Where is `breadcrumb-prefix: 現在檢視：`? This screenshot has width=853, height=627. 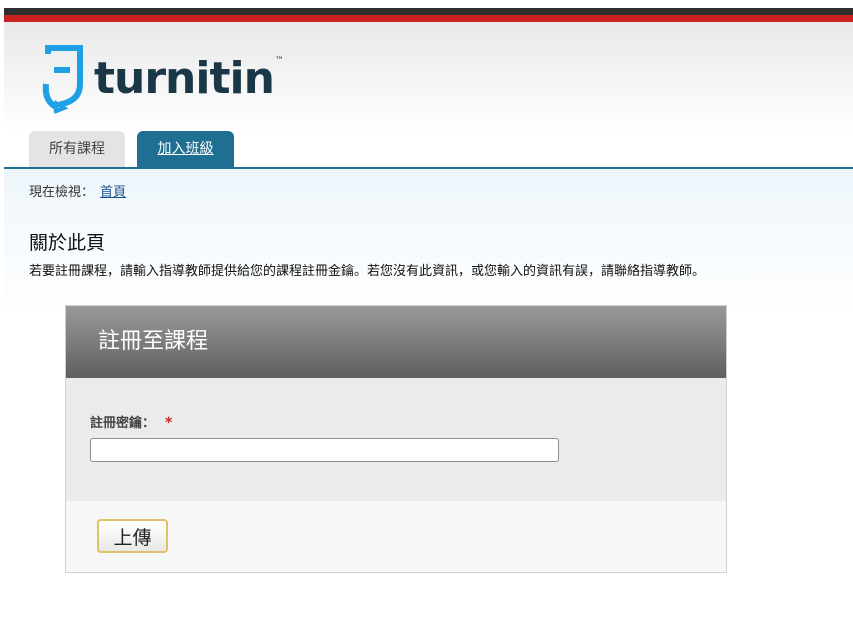
breadcrumb-prefix: 現在檢視： is located at coordinates (62, 192).